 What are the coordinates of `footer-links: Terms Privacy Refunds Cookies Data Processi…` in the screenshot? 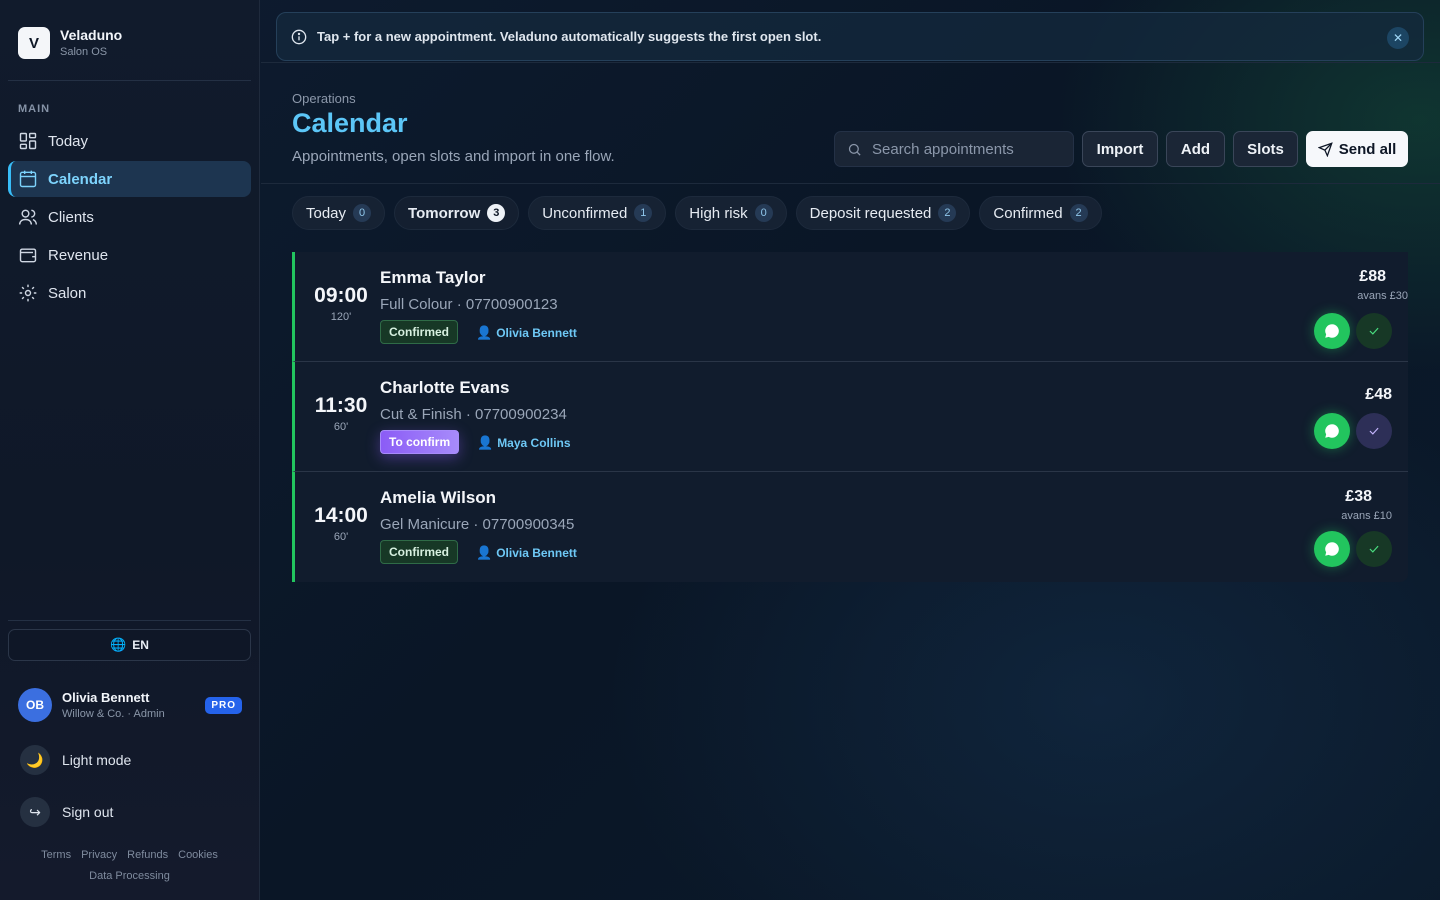 It's located at (129, 866).